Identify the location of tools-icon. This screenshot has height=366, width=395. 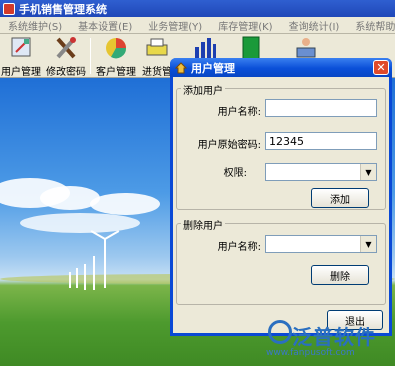
(66, 48).